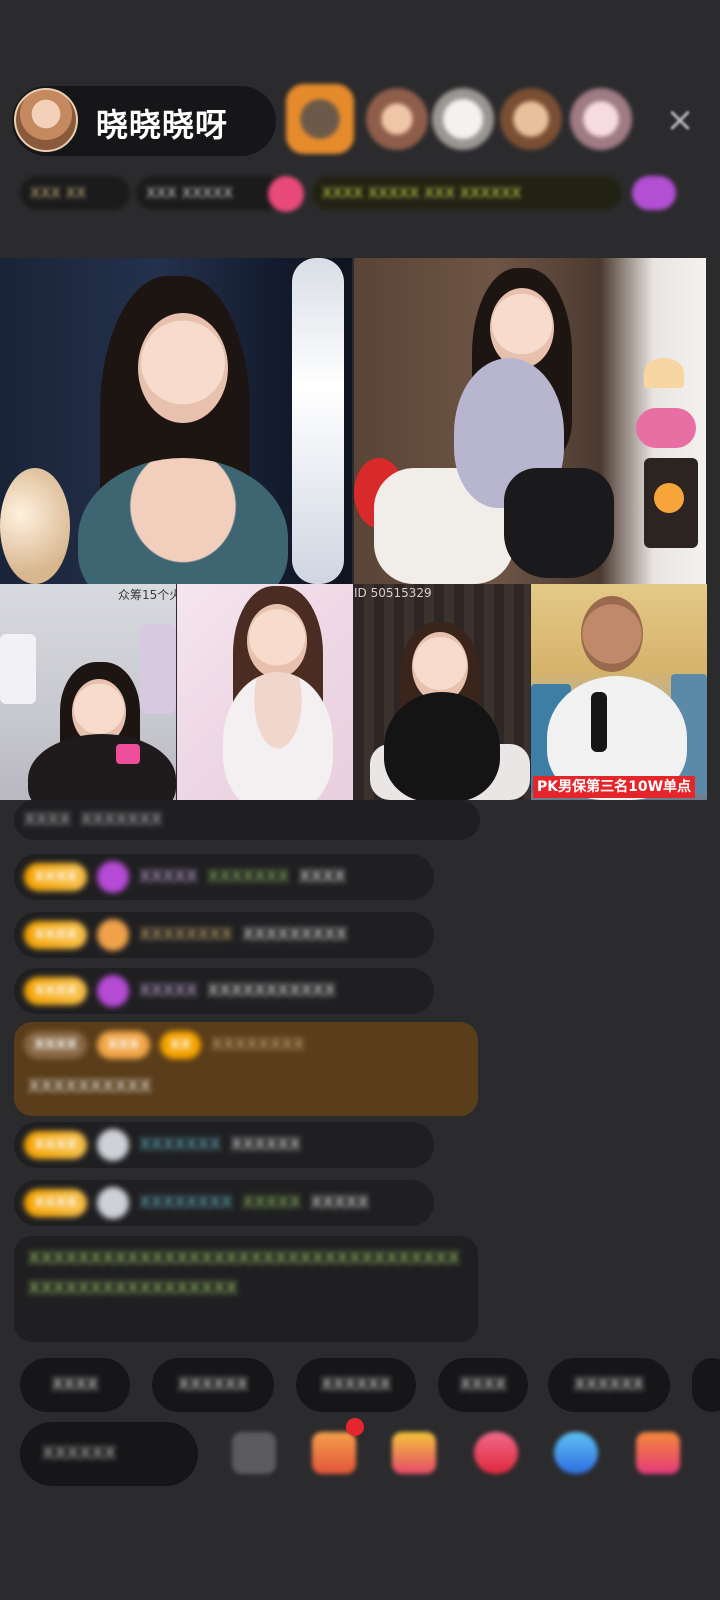 Image resolution: width=720 pixels, height=1600 pixels. I want to click on red-packet-icon, so click(496, 1453).